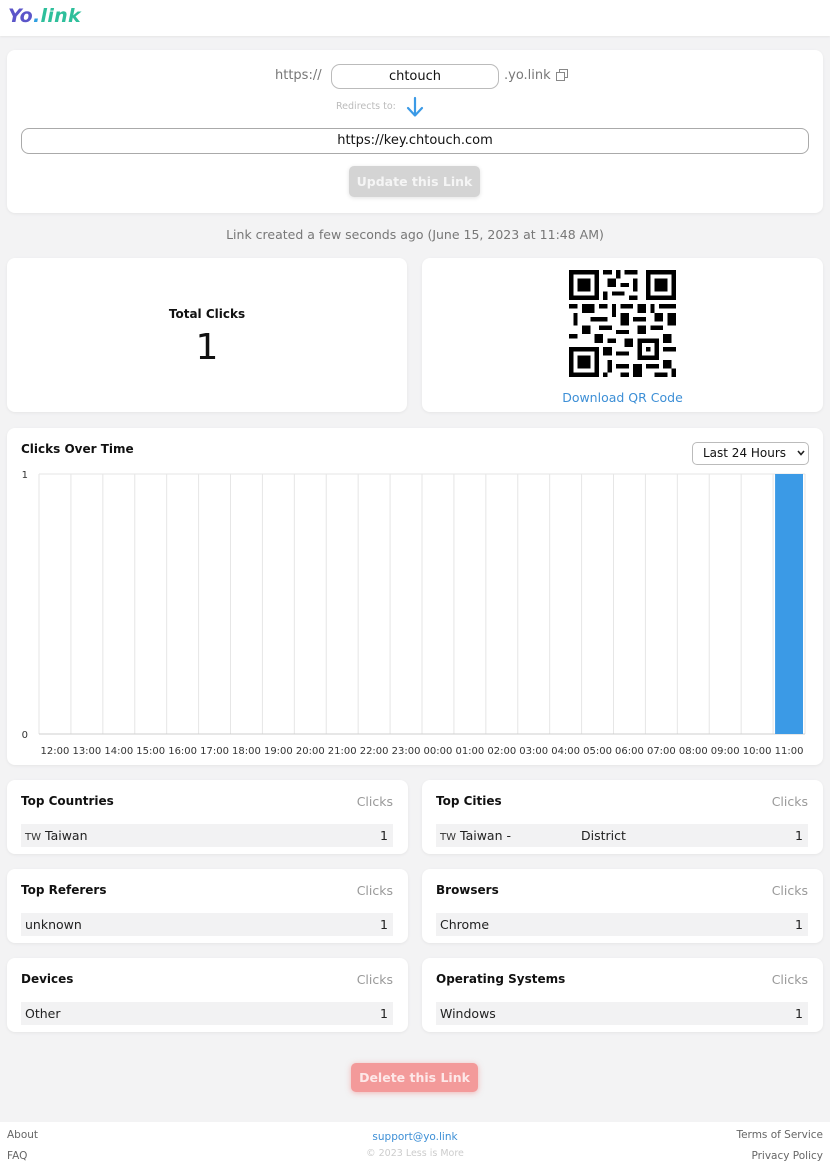  Describe the element at coordinates (214, 751) in the screenshot. I see `x-tick-label: 17:00` at that location.